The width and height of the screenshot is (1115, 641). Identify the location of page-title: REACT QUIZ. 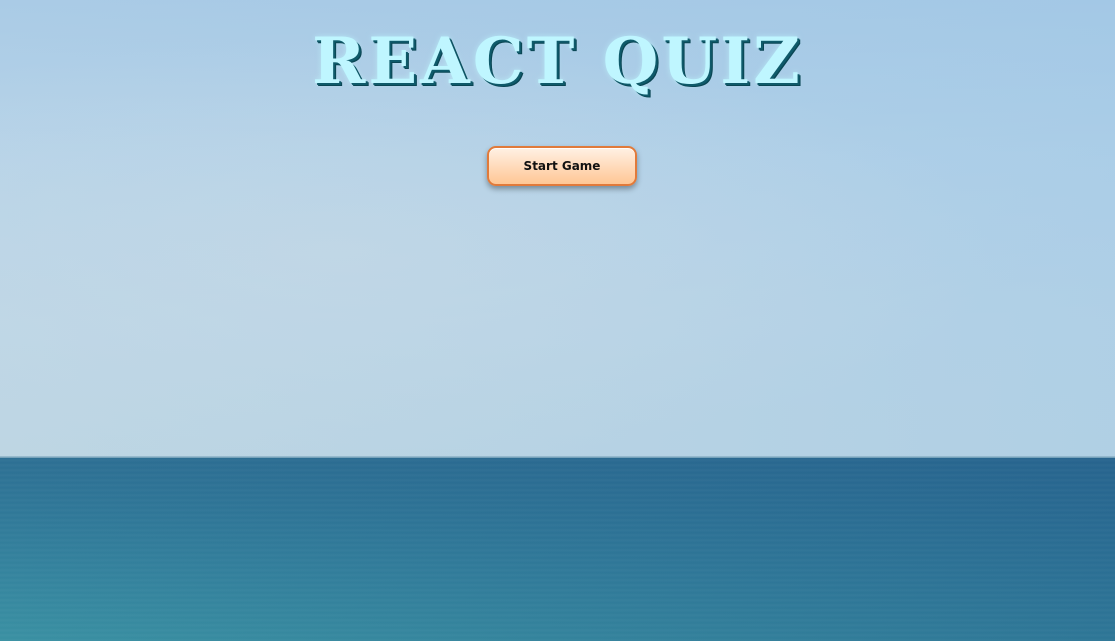
(557, 61).